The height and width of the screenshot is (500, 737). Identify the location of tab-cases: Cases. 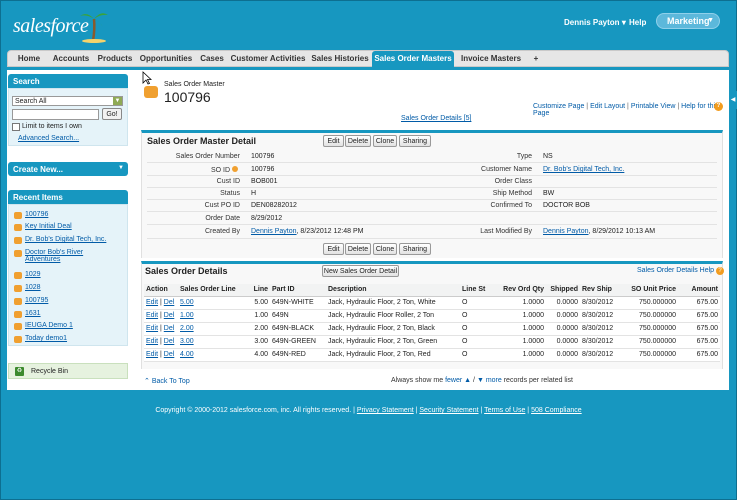
(212, 59).